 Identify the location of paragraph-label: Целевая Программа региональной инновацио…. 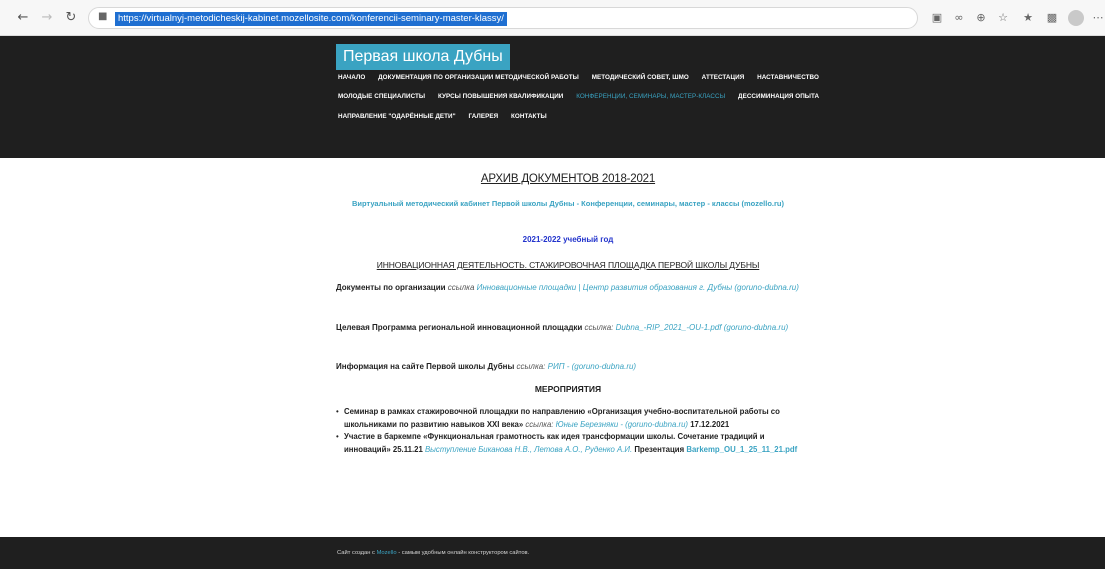
(459, 327).